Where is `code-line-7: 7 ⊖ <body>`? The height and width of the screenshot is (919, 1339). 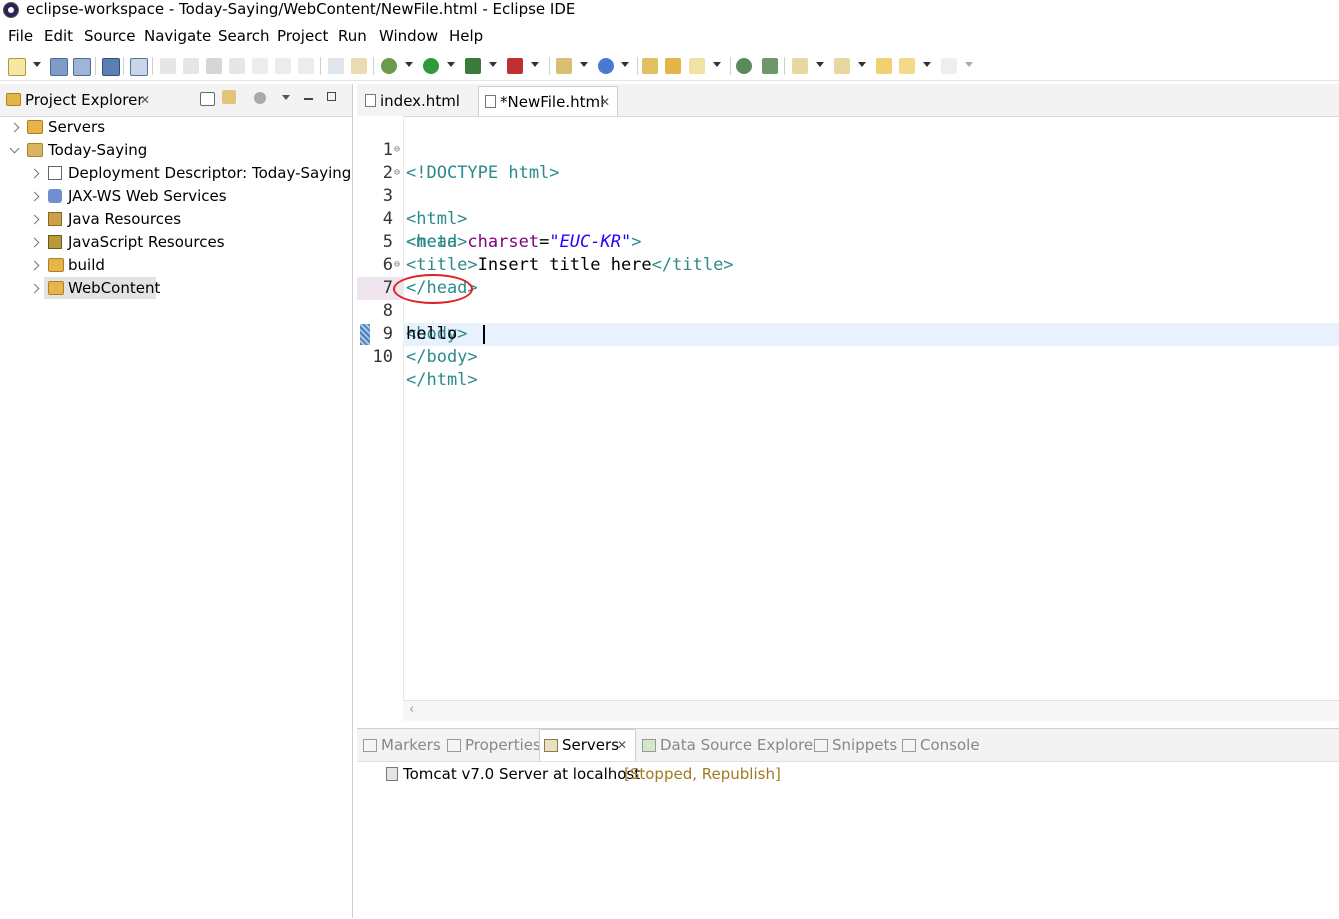
code-line-7: 7 ⊖ <body> is located at coordinates (848, 299).